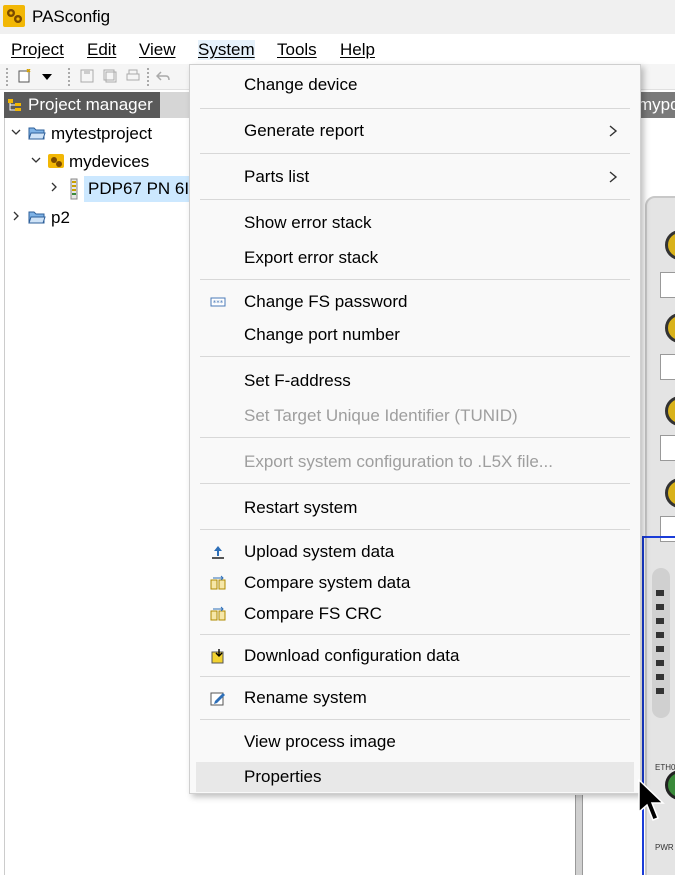 The height and width of the screenshot is (875, 675). I want to click on project-manager-icon, so click(14, 105).